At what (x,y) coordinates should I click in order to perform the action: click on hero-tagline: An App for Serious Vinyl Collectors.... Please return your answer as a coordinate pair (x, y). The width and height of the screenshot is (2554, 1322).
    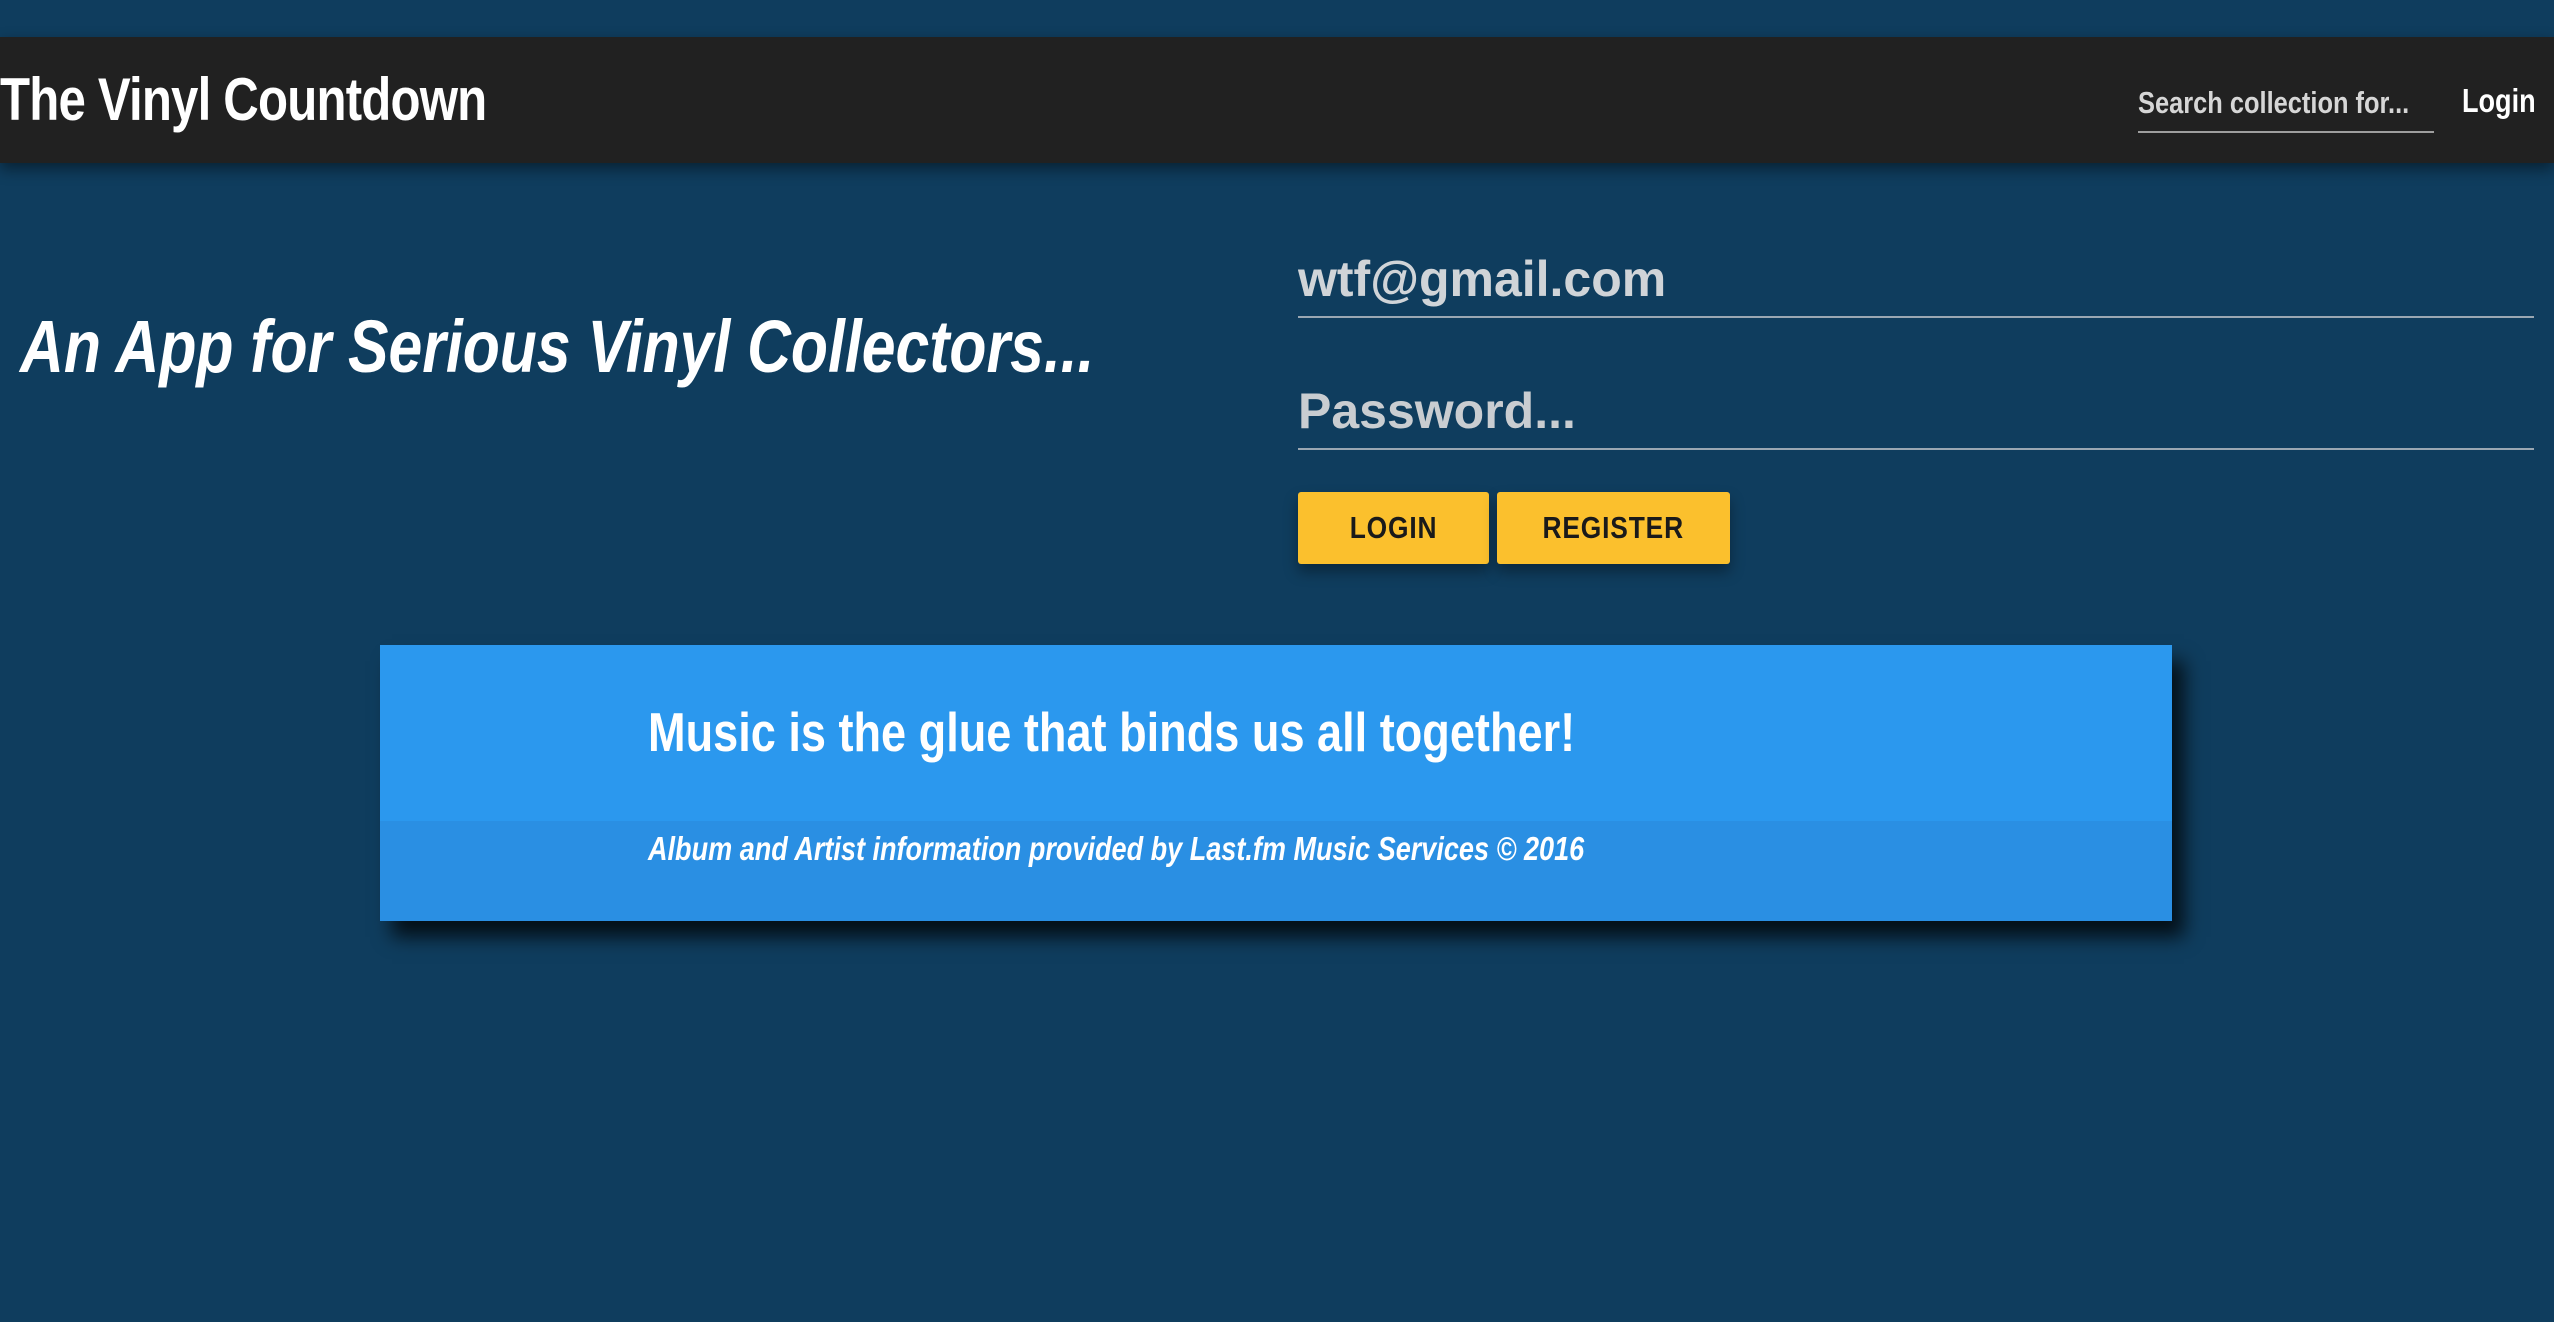
    Looking at the image, I should click on (557, 346).